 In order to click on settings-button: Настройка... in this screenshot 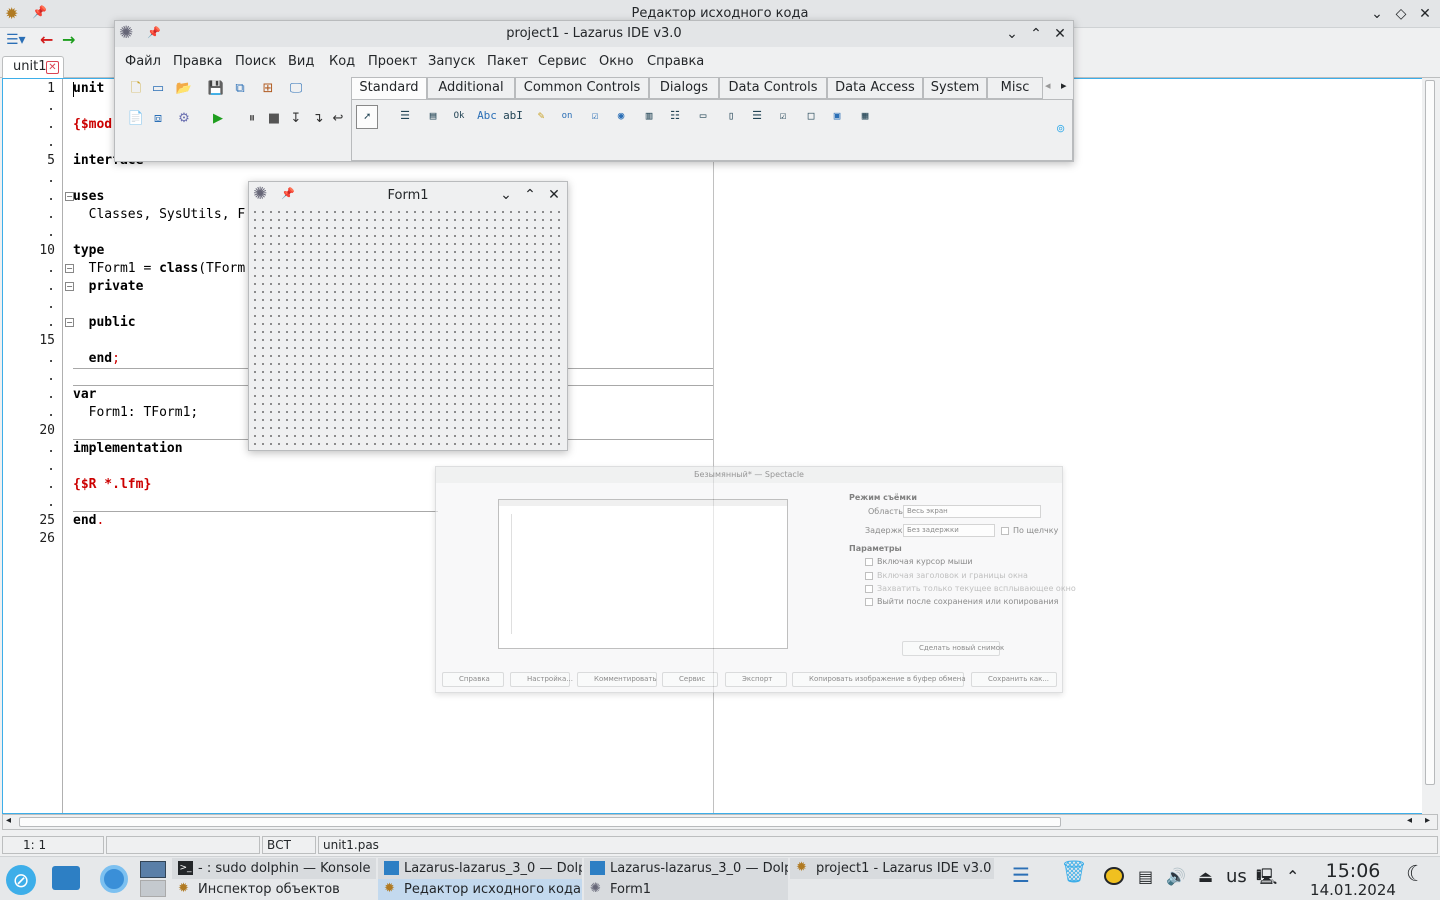, I will do `click(541, 679)`.